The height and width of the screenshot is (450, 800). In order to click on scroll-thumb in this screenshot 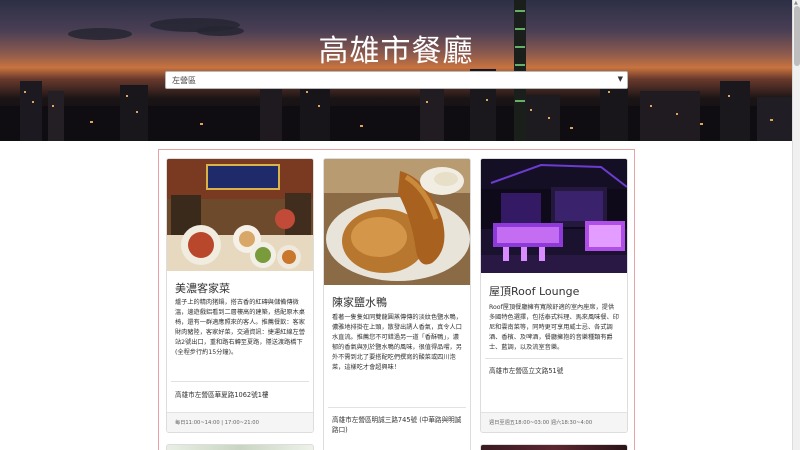, I will do `click(797, 36)`.